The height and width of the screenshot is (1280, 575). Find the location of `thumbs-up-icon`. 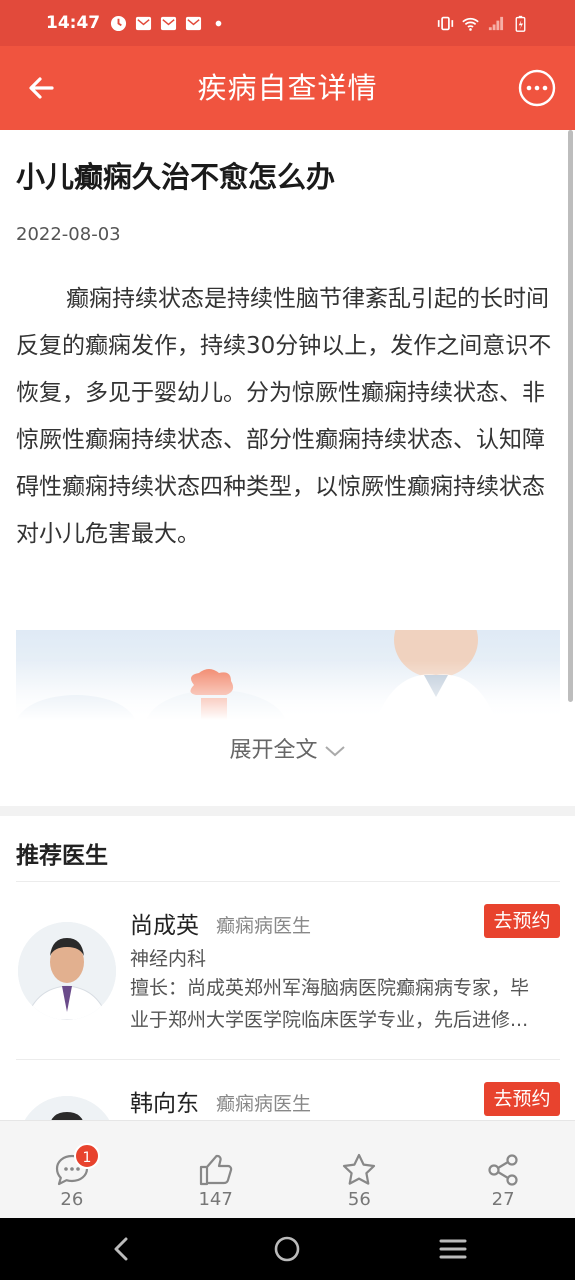

thumbs-up-icon is located at coordinates (215, 1170).